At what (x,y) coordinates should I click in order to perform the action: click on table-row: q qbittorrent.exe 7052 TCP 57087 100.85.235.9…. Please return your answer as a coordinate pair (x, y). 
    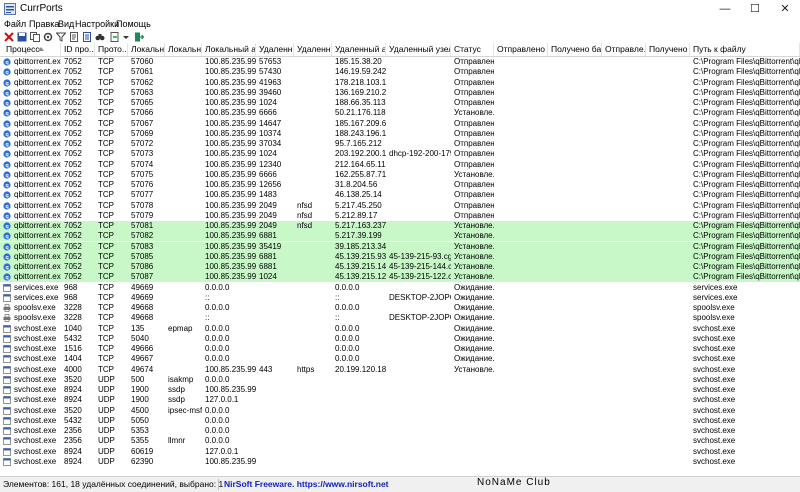
    Looking at the image, I should click on (400, 277).